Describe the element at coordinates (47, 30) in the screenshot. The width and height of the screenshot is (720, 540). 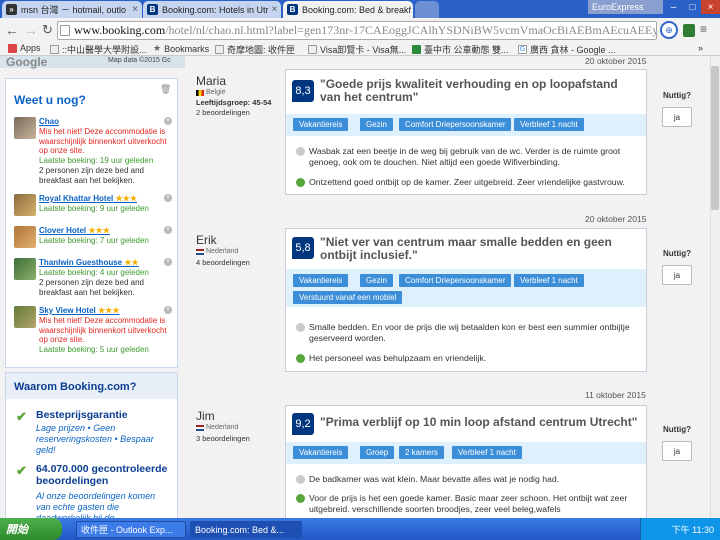
I see `reload-icon: ↻` at that location.